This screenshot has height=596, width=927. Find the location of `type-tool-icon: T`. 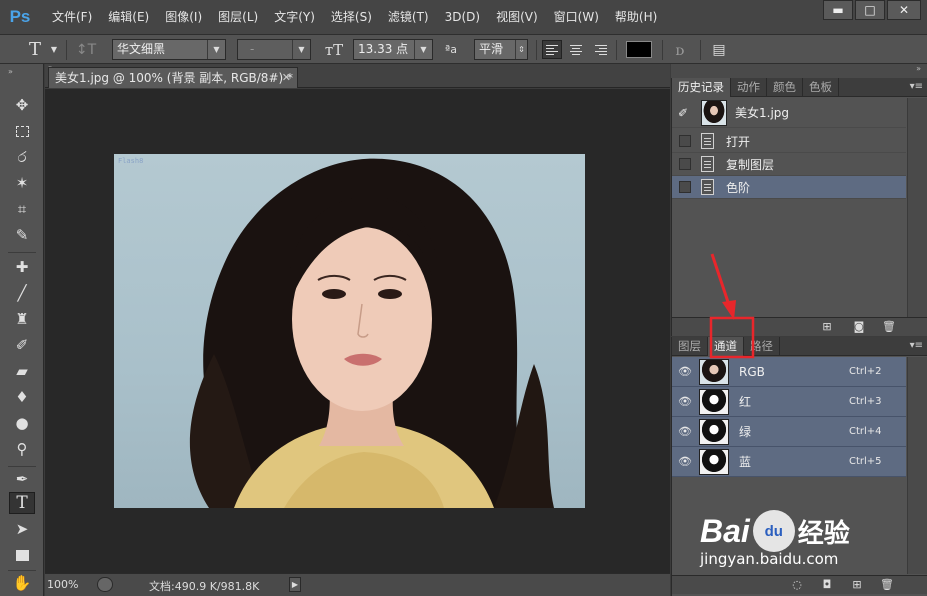

type-tool-icon: T is located at coordinates (22, 503).